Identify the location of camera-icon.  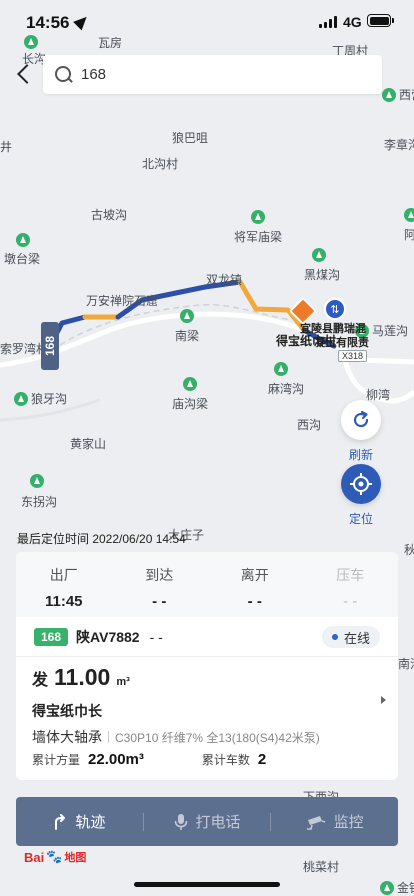
(315, 822).